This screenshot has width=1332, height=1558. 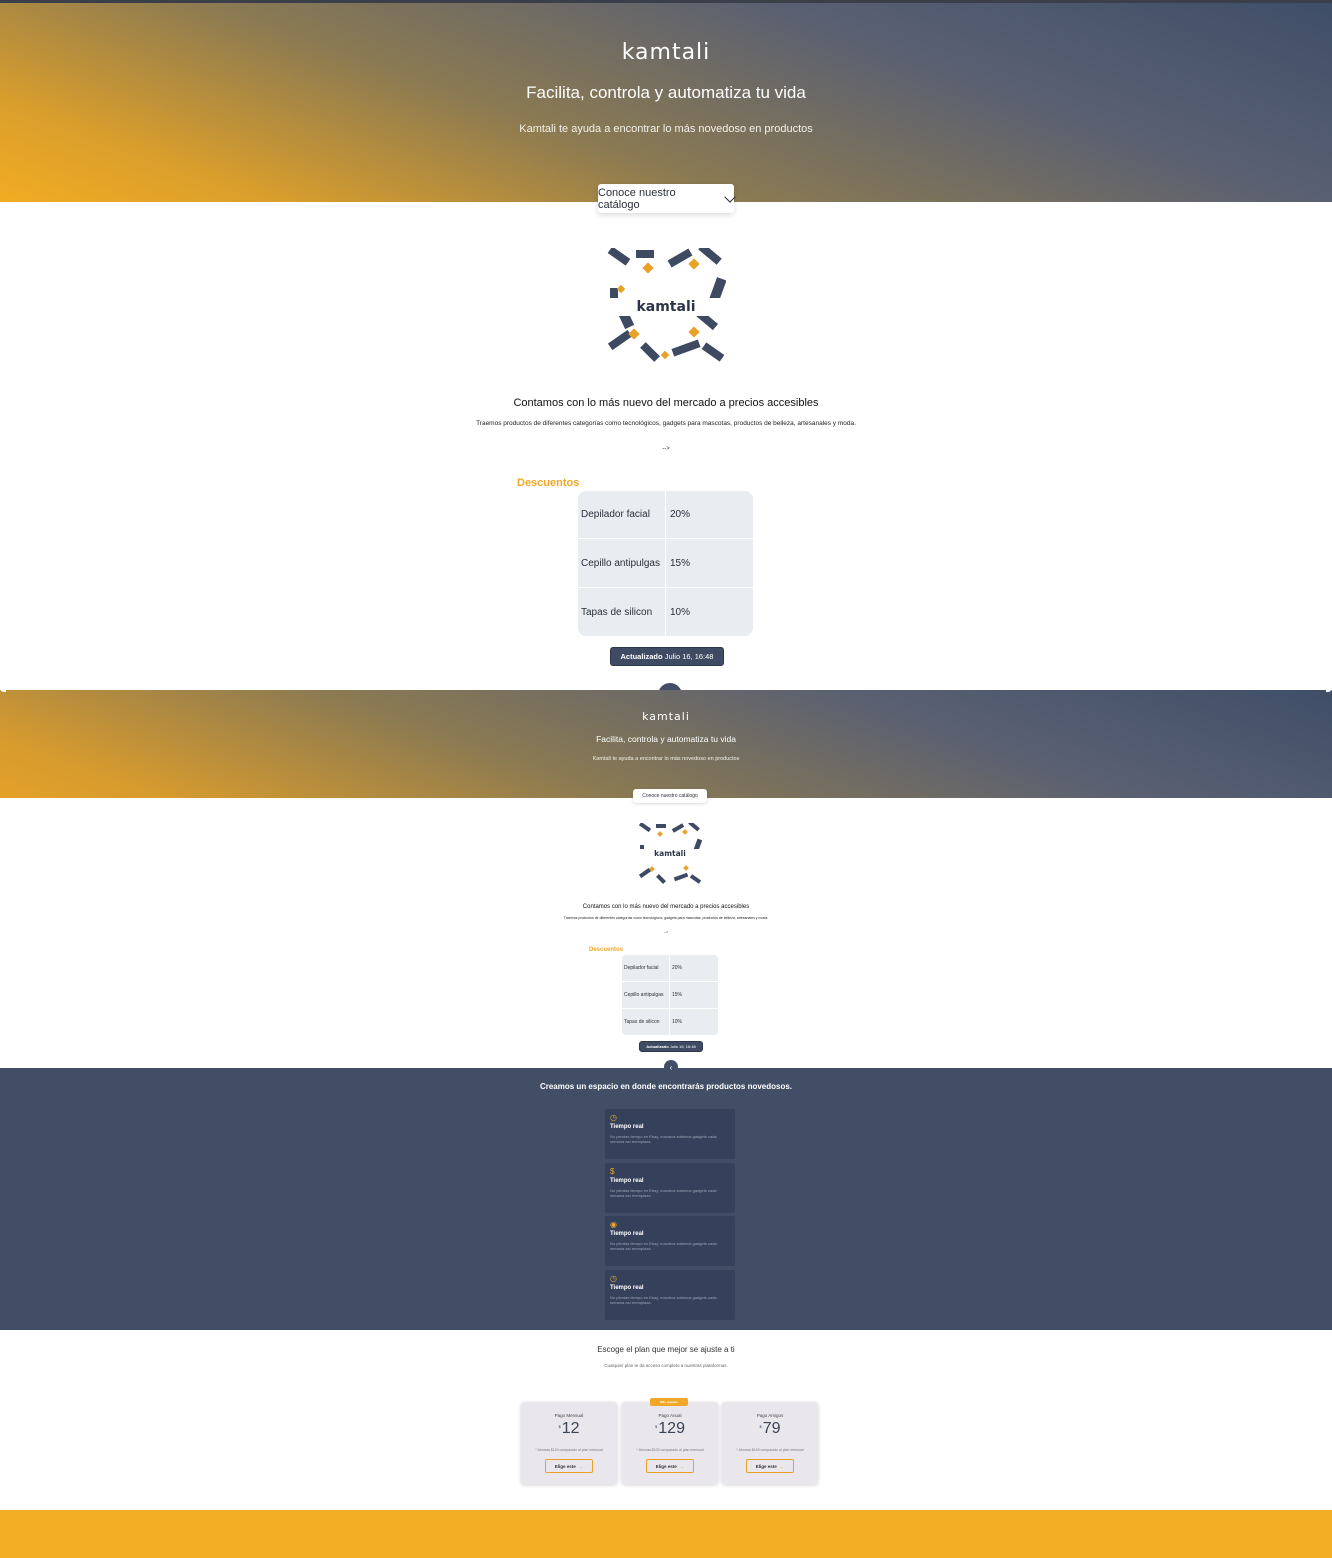 What do you see at coordinates (770, 1415) in the screenshot?
I see `plan-name: Pago Amigos` at bounding box center [770, 1415].